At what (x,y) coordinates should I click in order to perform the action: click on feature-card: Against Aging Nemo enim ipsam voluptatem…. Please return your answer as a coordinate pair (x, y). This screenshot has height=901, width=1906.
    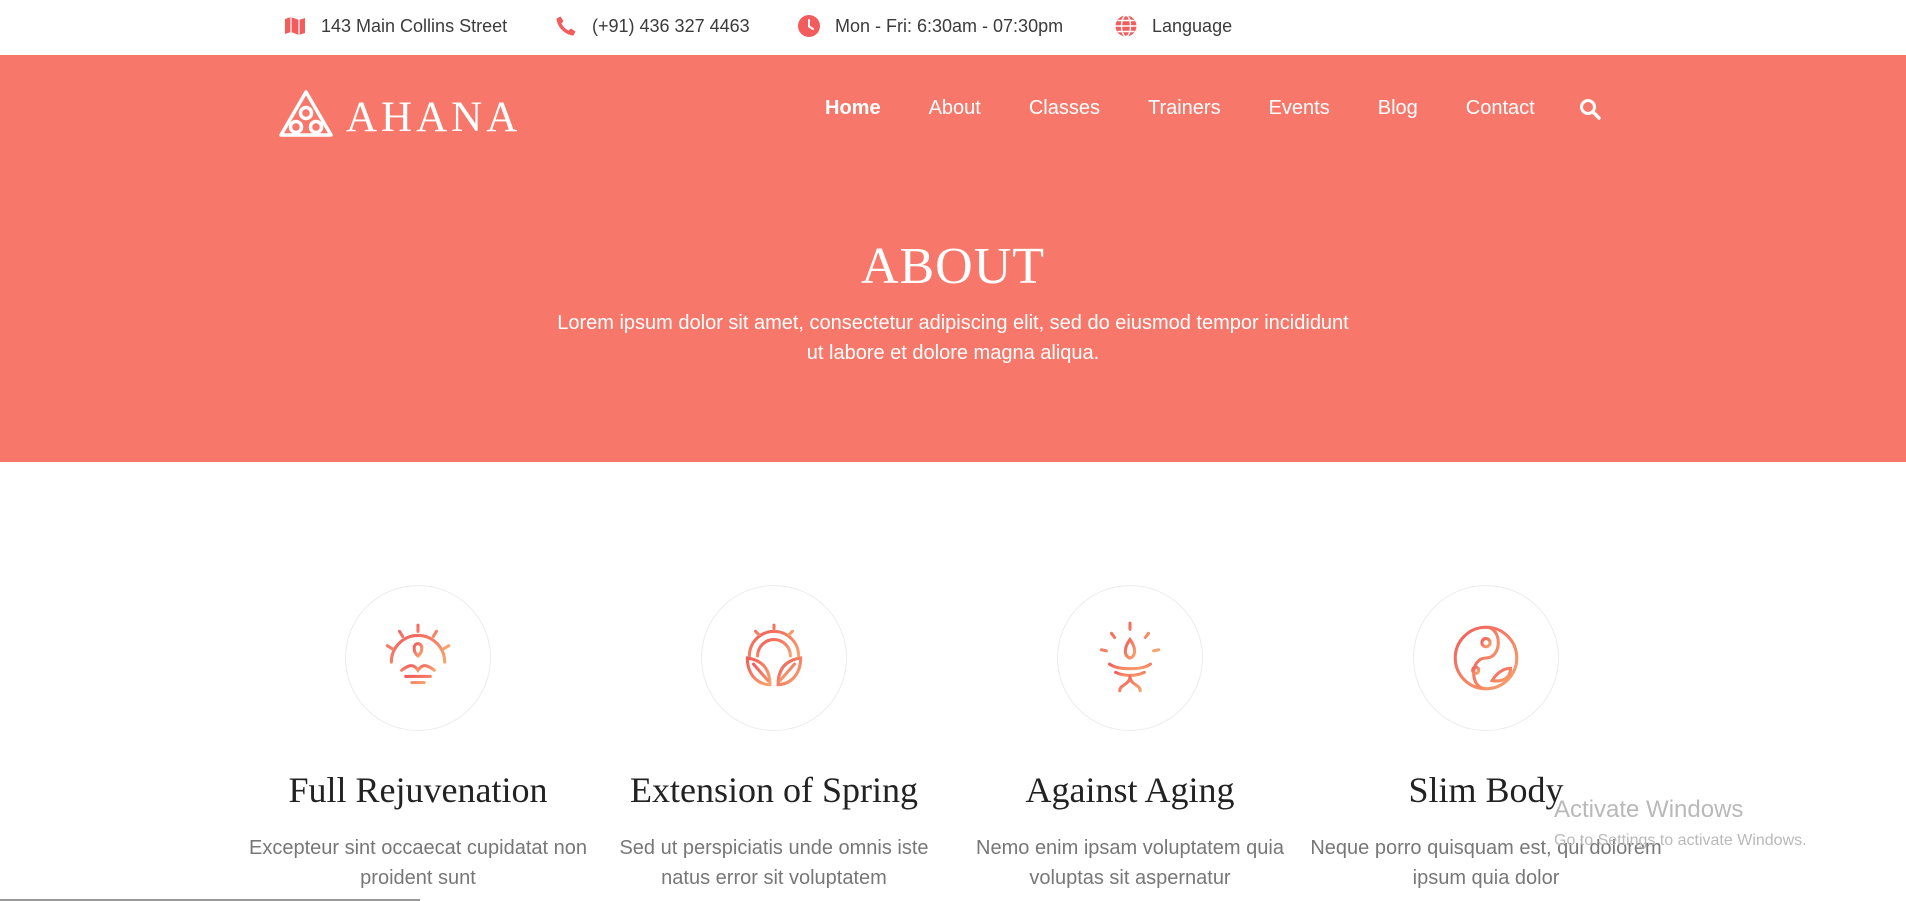
    Looking at the image, I should click on (1130, 739).